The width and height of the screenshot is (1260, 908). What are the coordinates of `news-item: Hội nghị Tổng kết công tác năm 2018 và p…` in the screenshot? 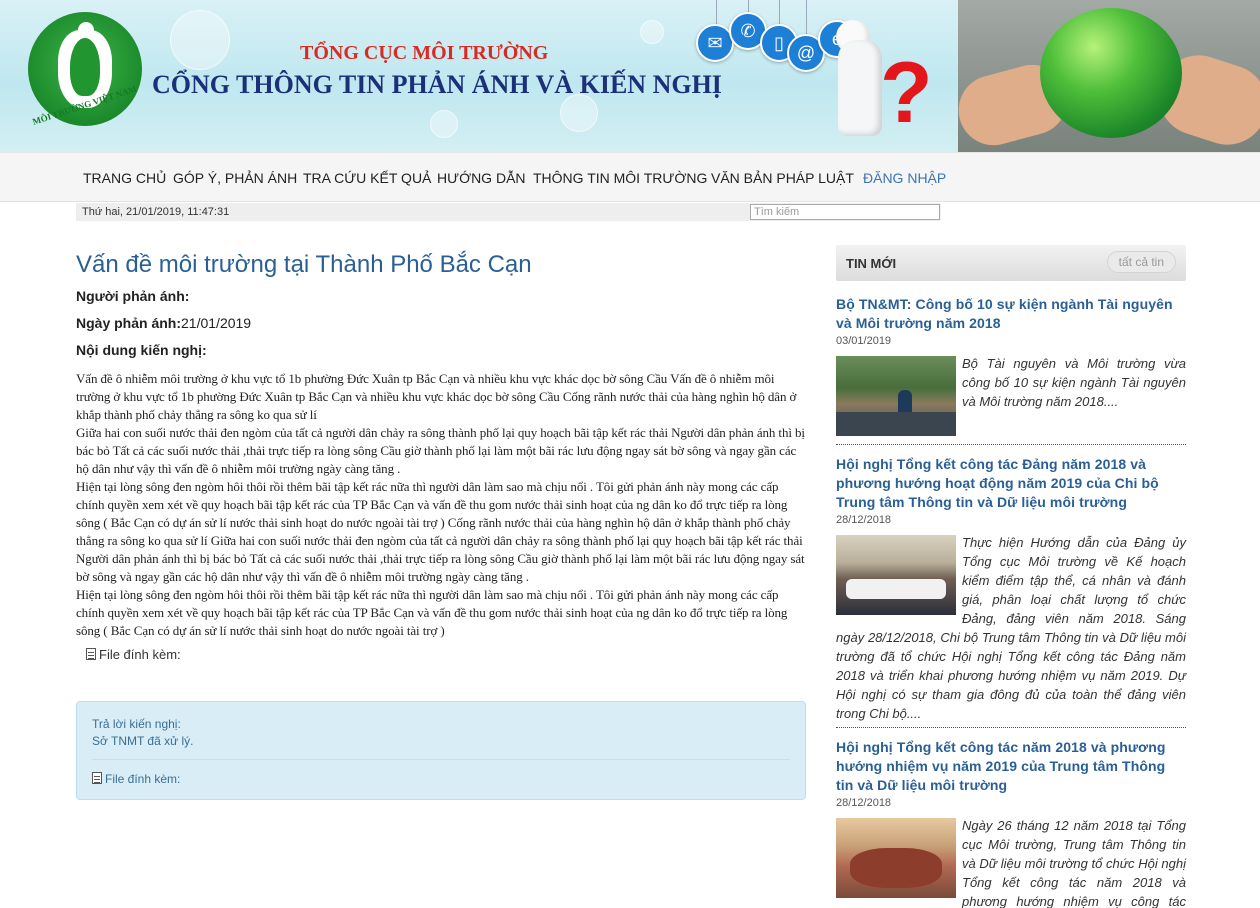 It's located at (1011, 823).